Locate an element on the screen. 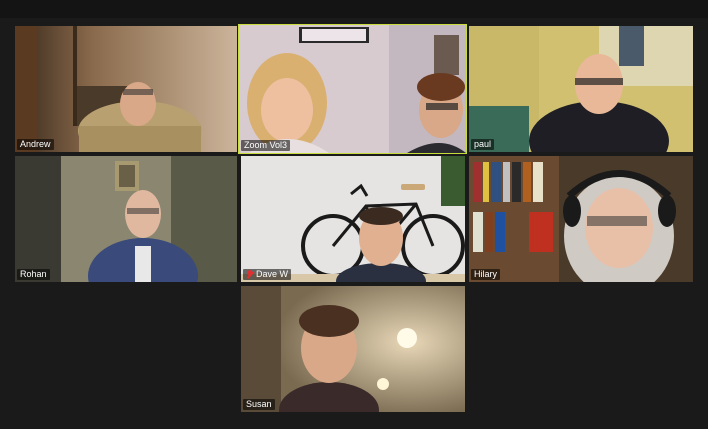 Image resolution: width=708 pixels, height=429 pixels. participant-name-label: Susan is located at coordinates (259, 404).